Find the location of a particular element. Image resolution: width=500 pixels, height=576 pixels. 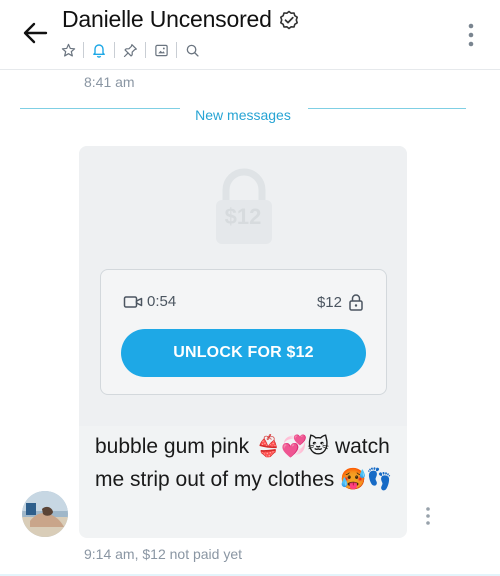

gallery-button is located at coordinates (161, 50).